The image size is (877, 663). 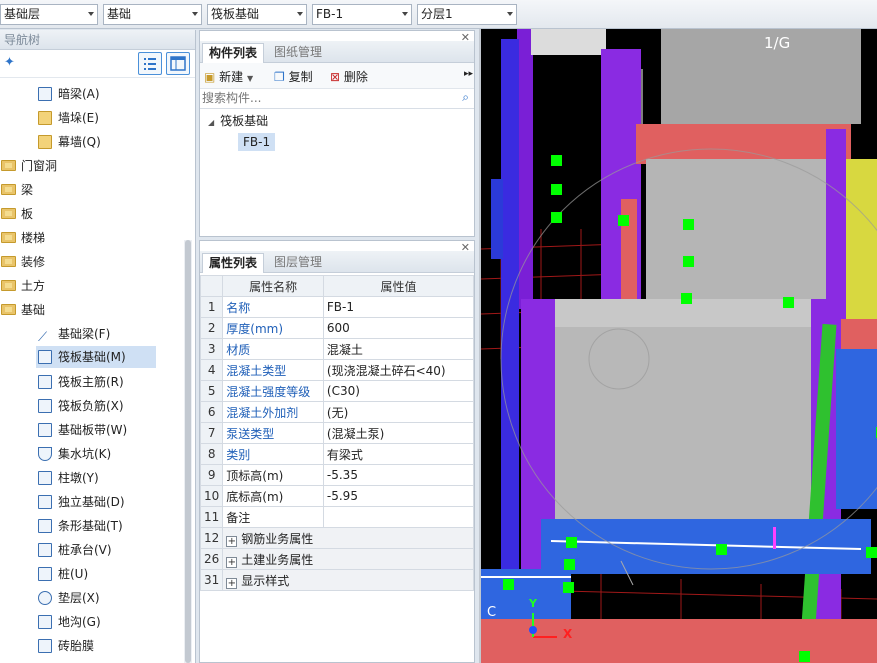 What do you see at coordinates (465, 97) in the screenshot?
I see `search-icon: ⌕` at bounding box center [465, 97].